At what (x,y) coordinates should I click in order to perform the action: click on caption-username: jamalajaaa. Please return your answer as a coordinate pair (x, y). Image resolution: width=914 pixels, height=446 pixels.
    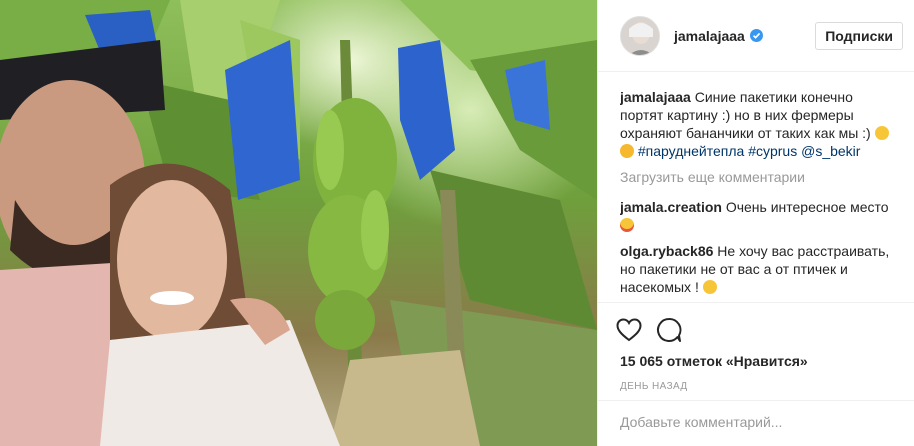
    Looking at the image, I should click on (655, 97).